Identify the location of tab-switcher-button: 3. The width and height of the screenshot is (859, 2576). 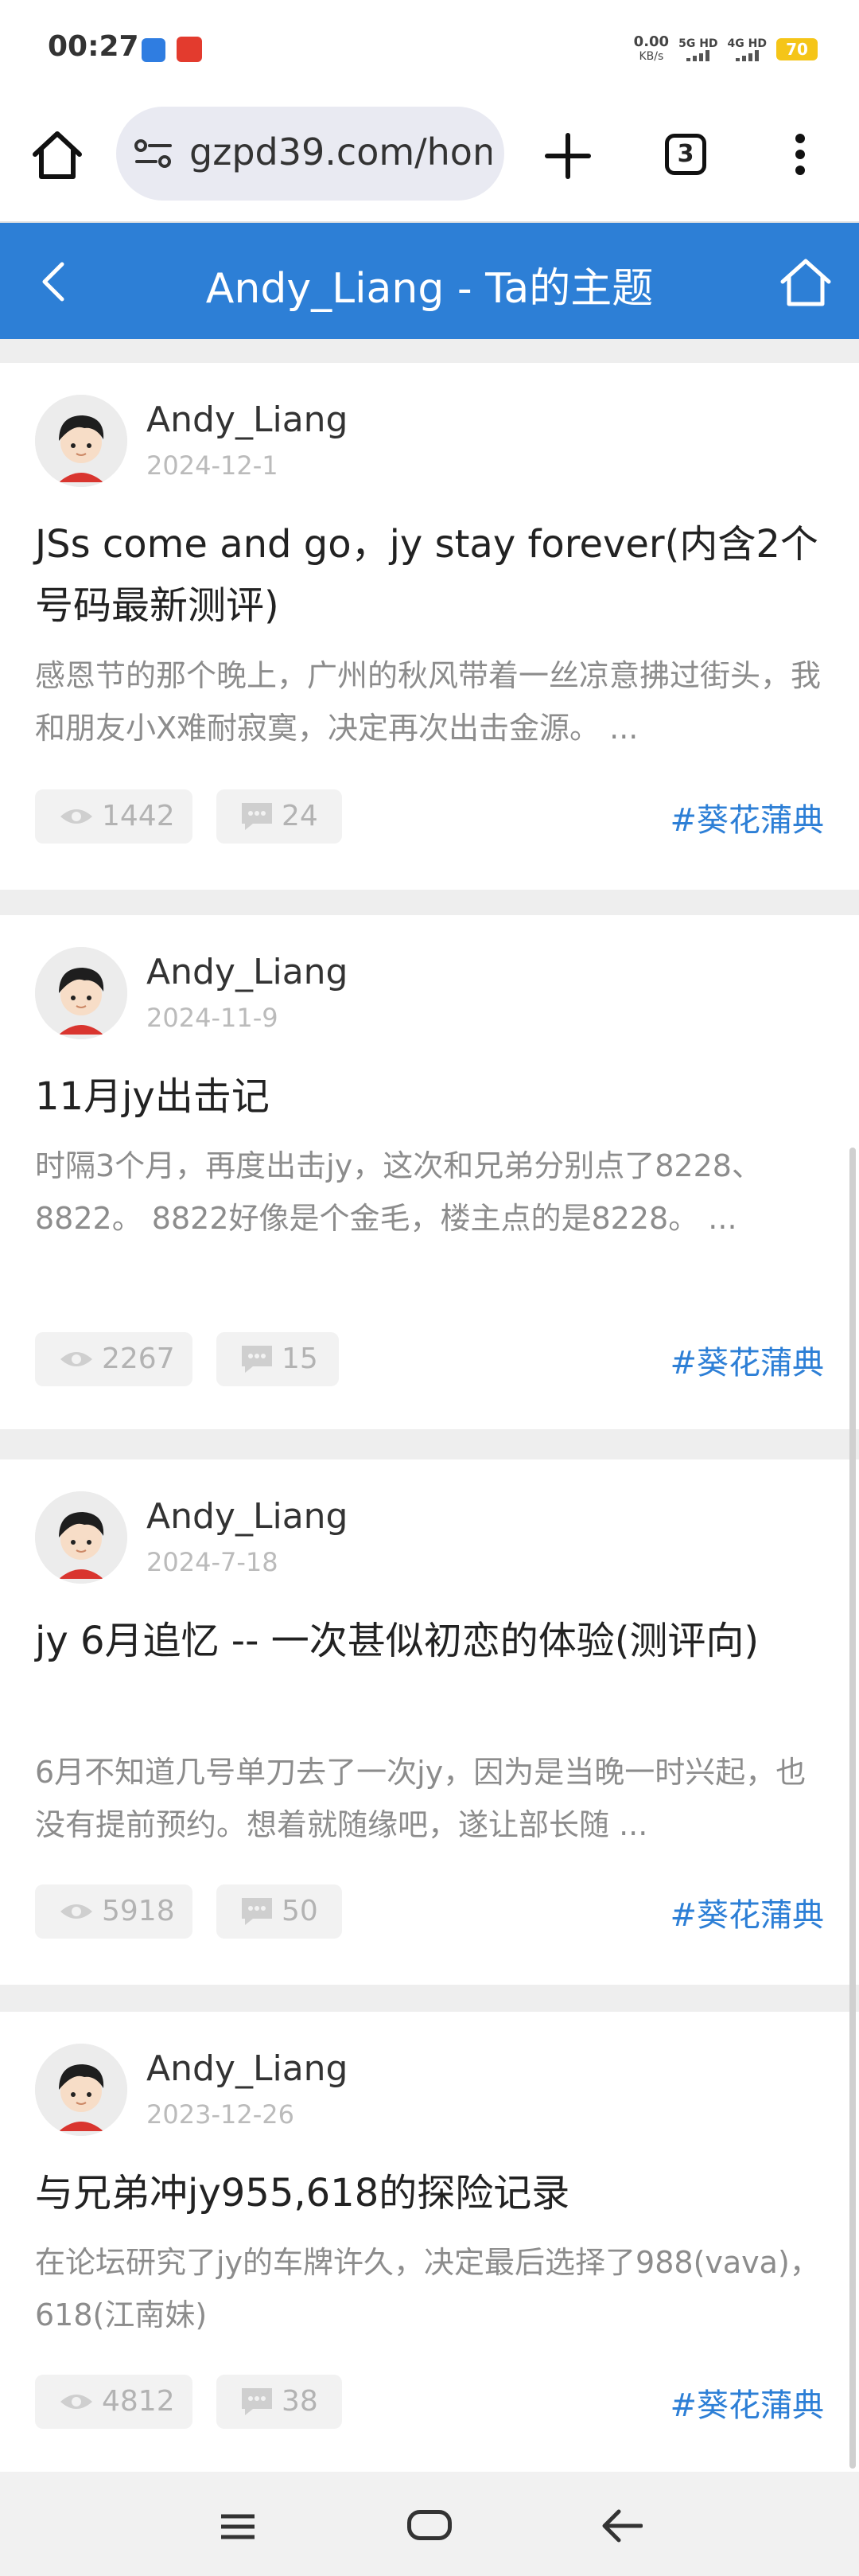
(685, 154).